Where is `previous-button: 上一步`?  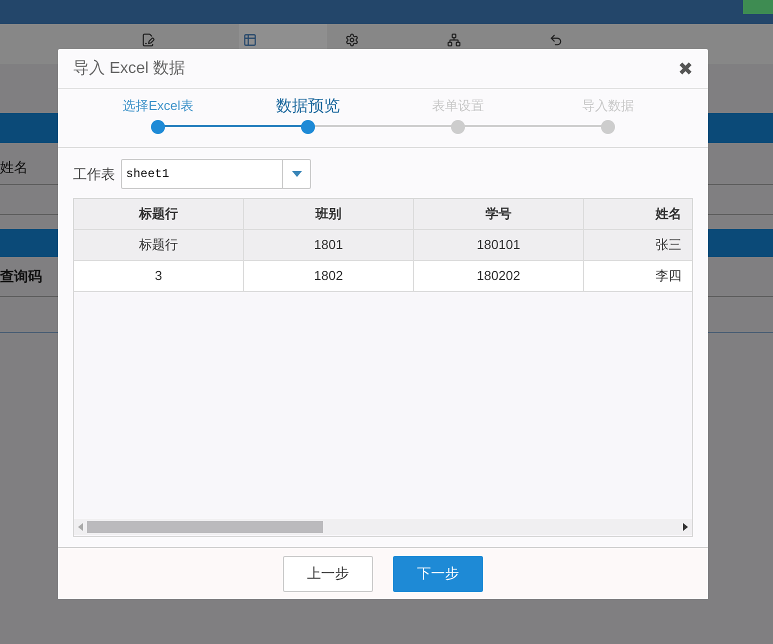
previous-button: 上一步 is located at coordinates (328, 574).